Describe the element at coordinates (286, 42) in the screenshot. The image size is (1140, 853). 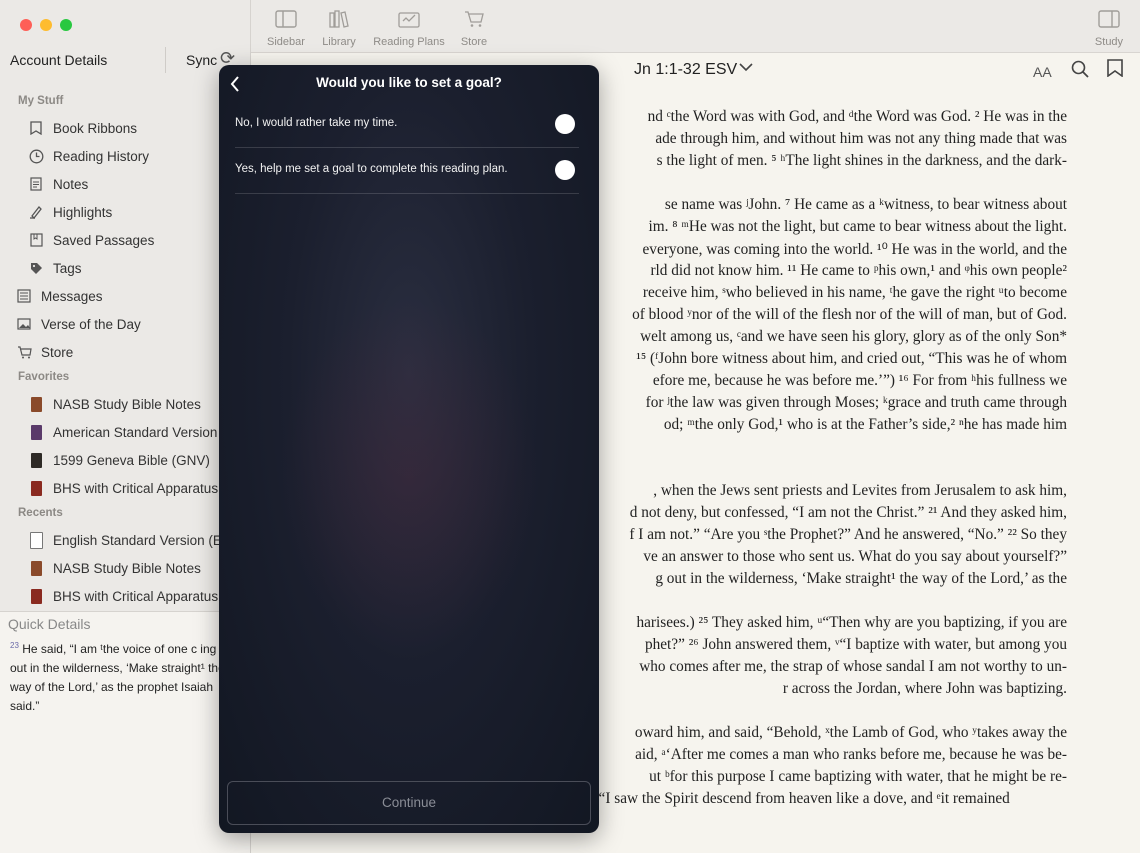
I see `toolbar-label: Sidebar` at that location.